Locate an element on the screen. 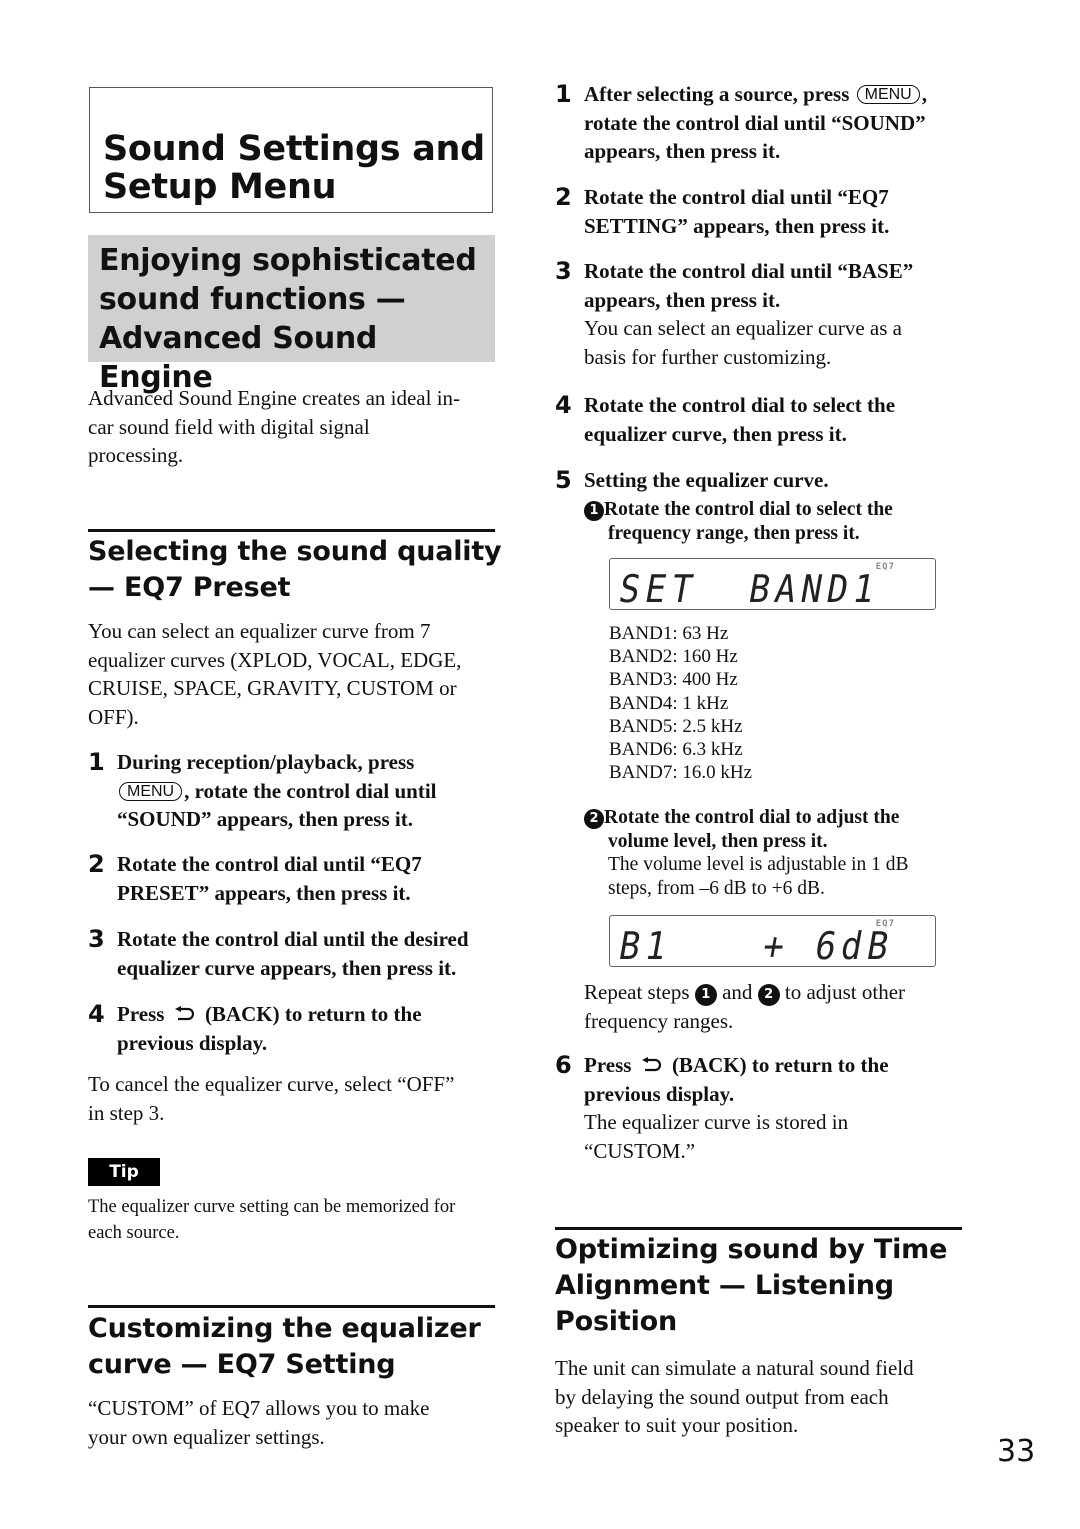 Image resolution: width=1080 pixels, height=1529 pixels. tip-badge: Tip is located at coordinates (124, 1172).